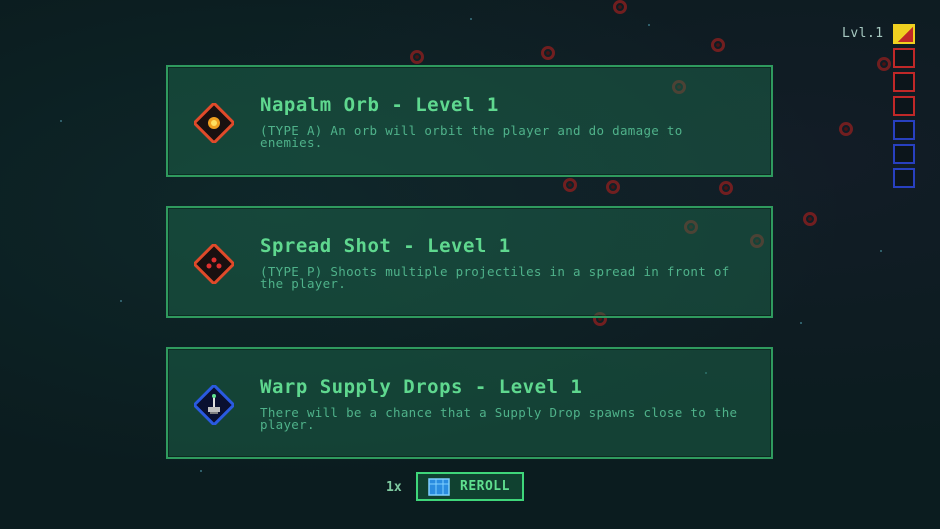 Image resolution: width=940 pixels, height=529 pixels. I want to click on reroll-label: REROLL, so click(485, 486).